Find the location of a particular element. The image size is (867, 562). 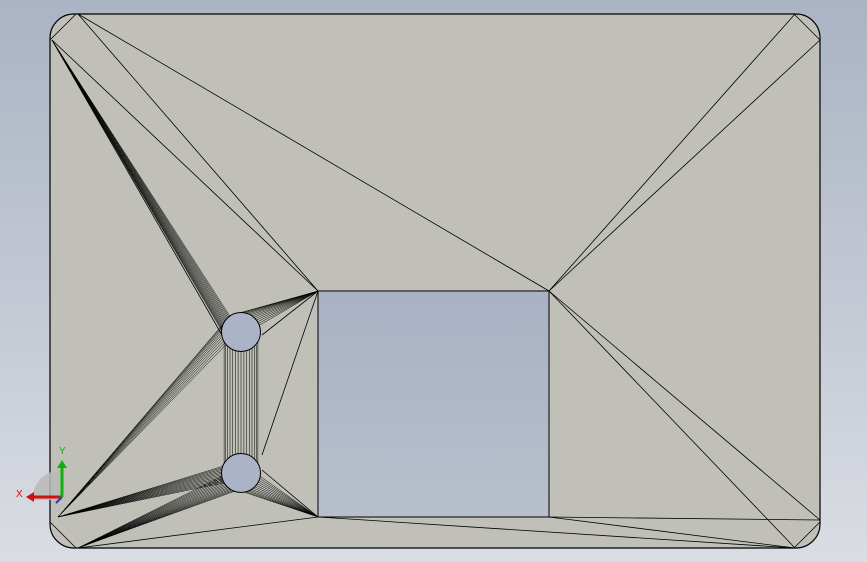

hole-upper is located at coordinates (241, 332).